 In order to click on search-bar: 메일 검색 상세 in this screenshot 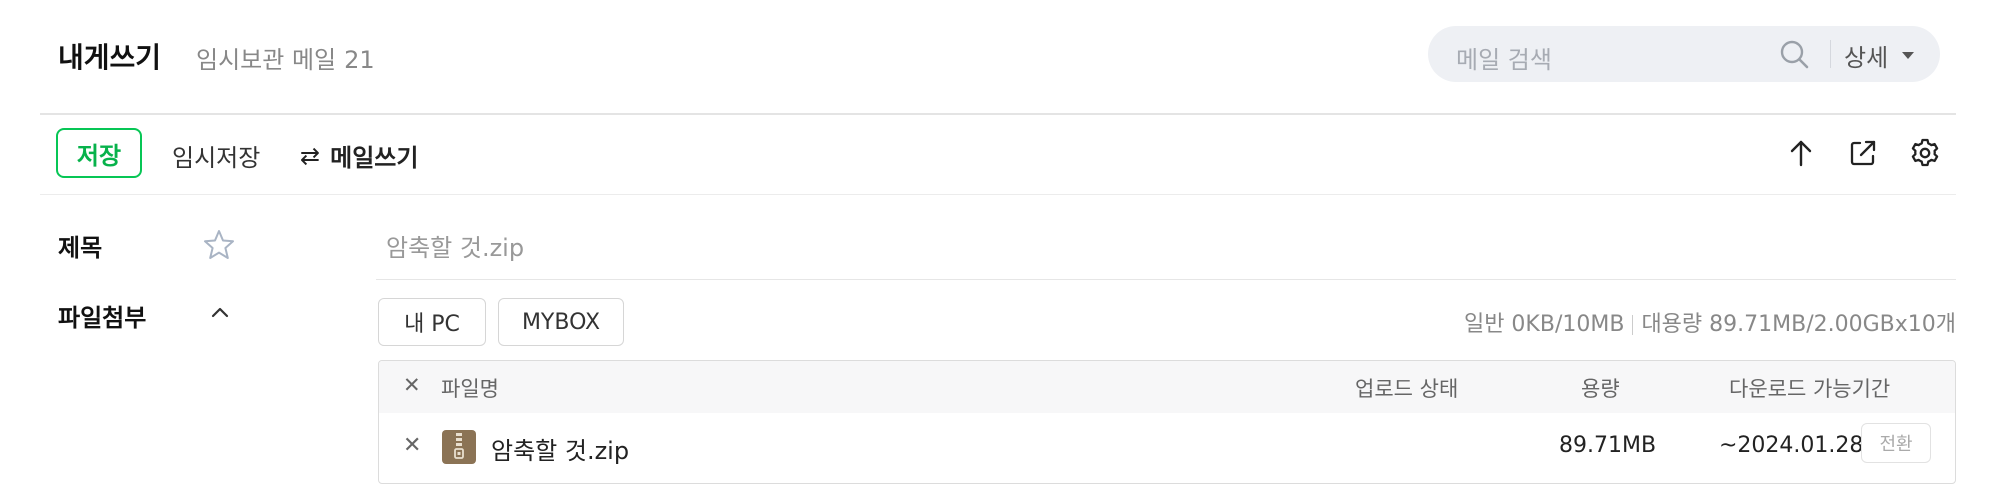, I will do `click(1684, 54)`.